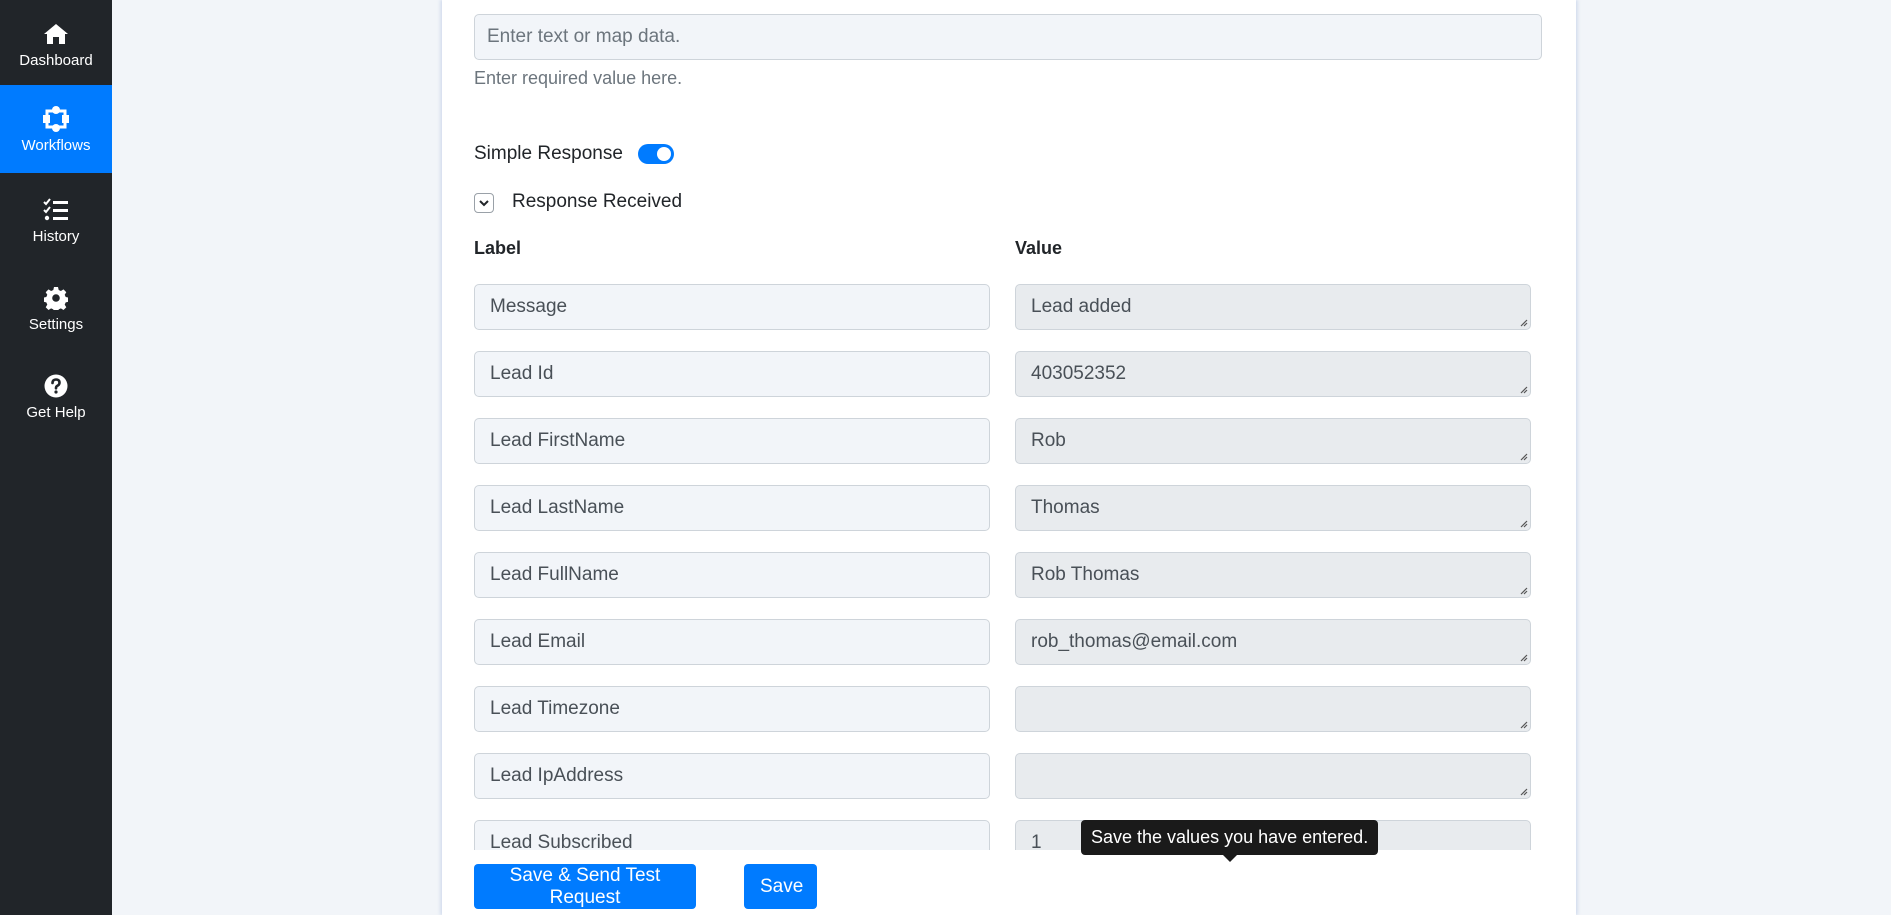 Image resolution: width=1891 pixels, height=915 pixels. I want to click on checklist-icon, so click(56, 210).